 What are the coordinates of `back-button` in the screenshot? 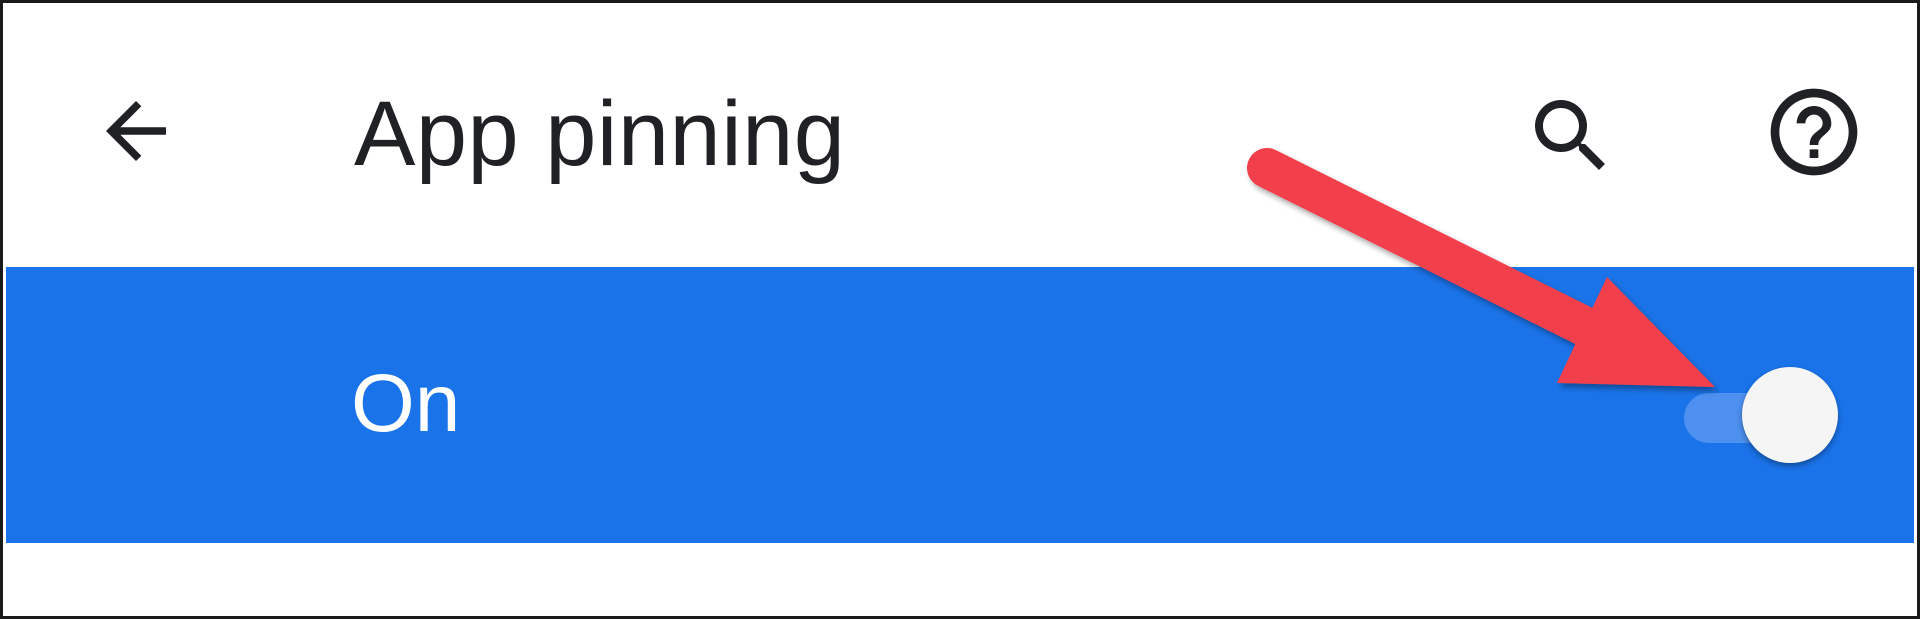 It's located at (136, 131).